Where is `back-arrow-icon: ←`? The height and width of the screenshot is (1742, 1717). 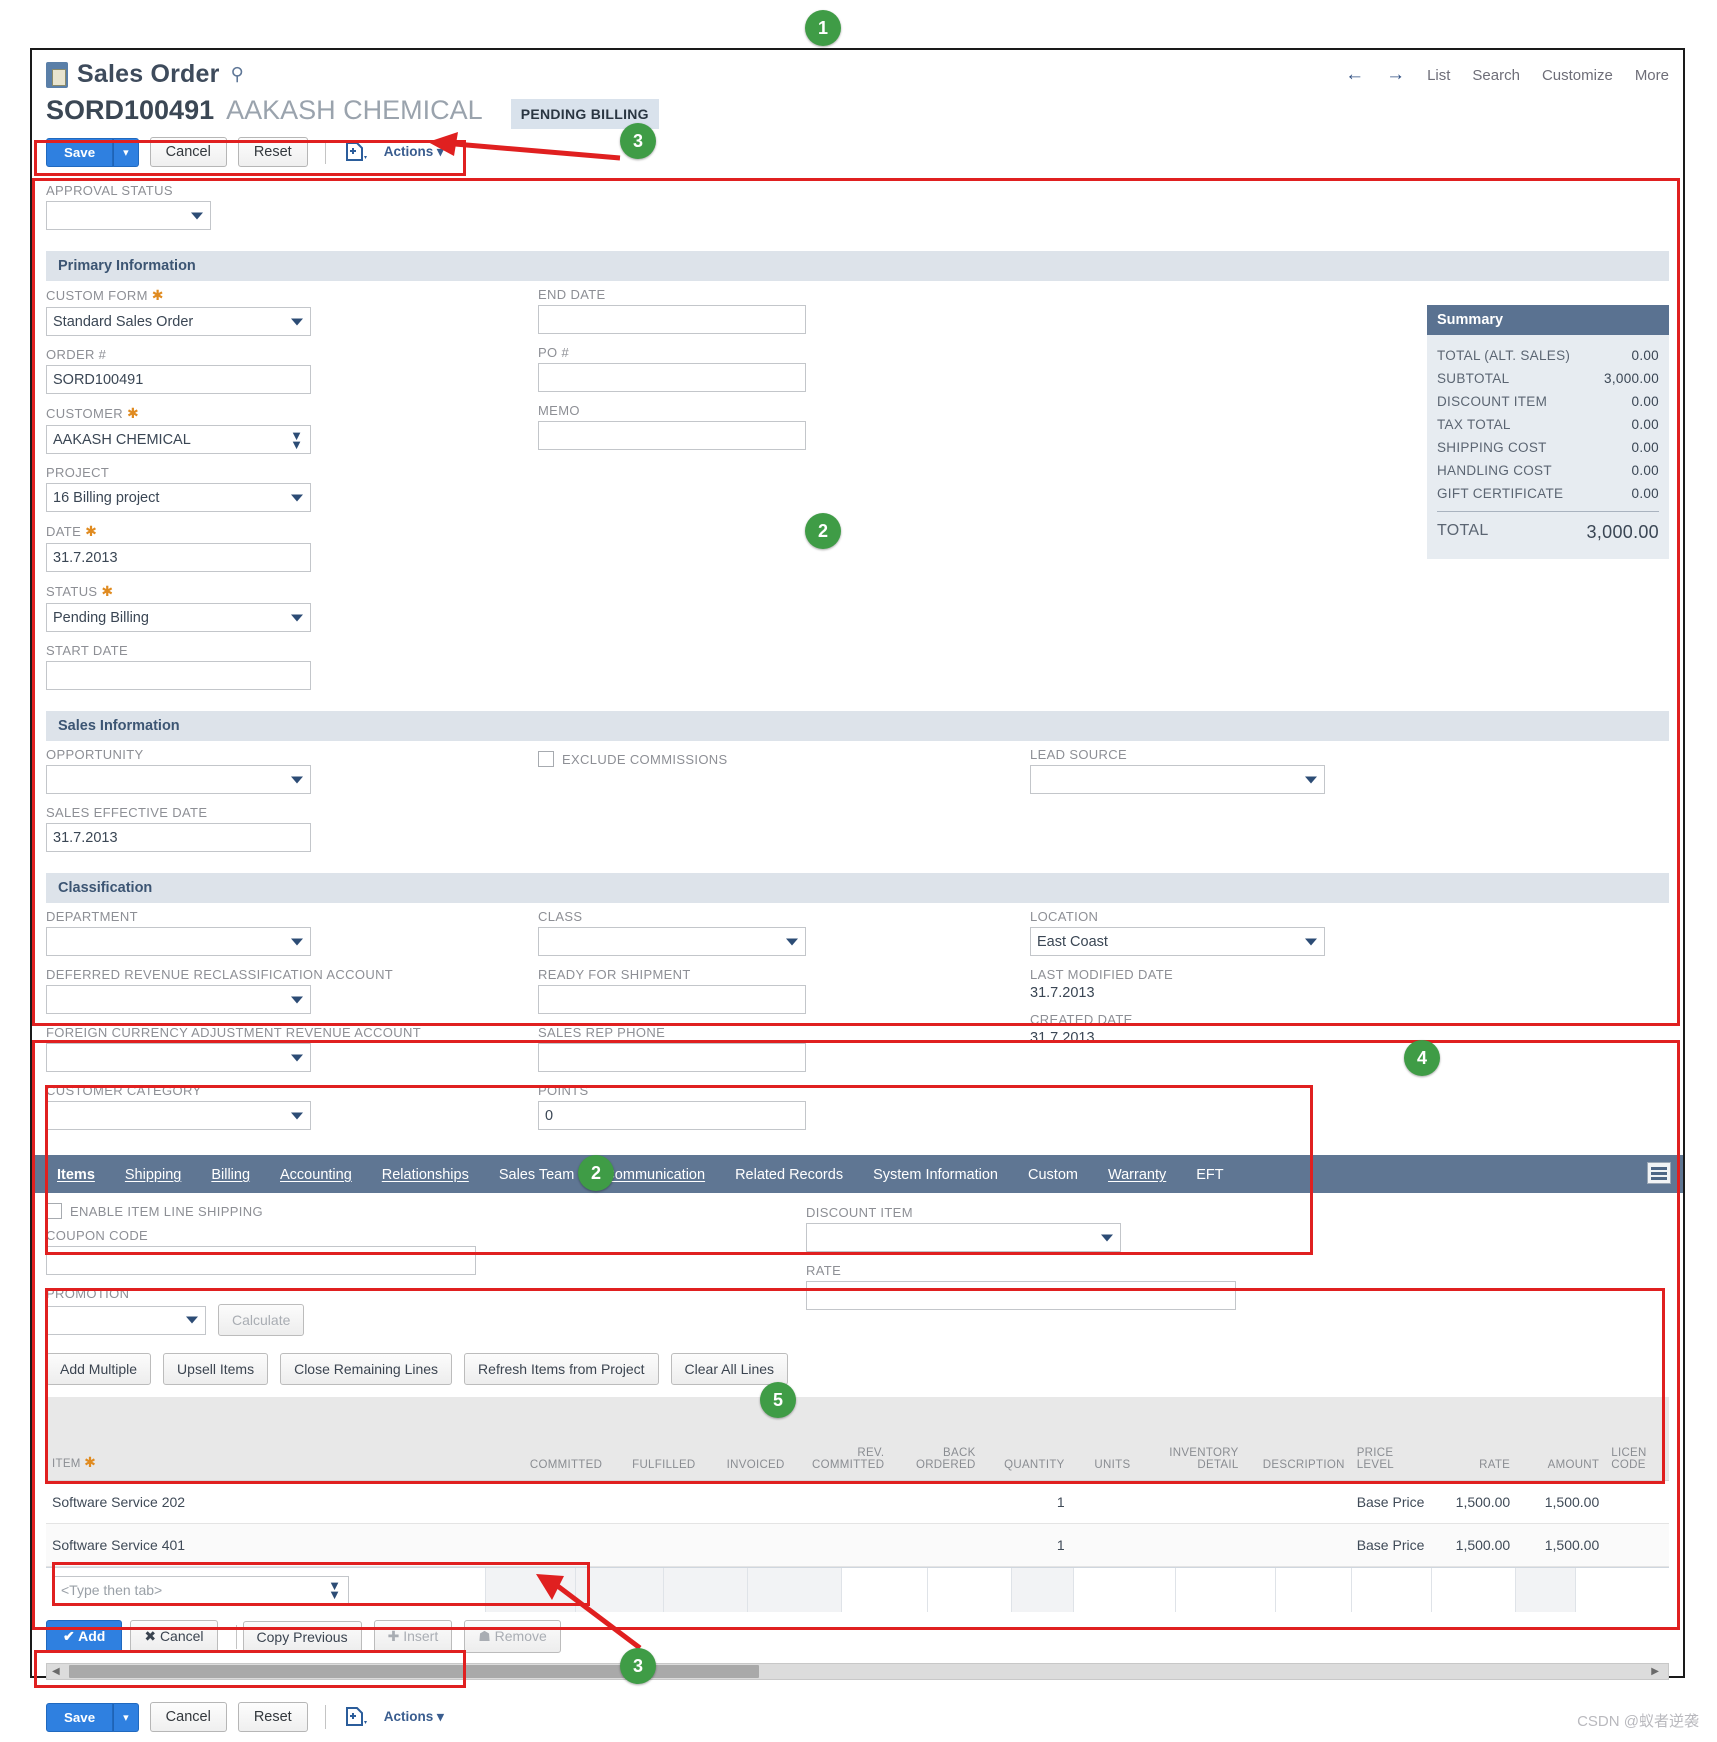
back-arrow-icon: ← is located at coordinates (1354, 75).